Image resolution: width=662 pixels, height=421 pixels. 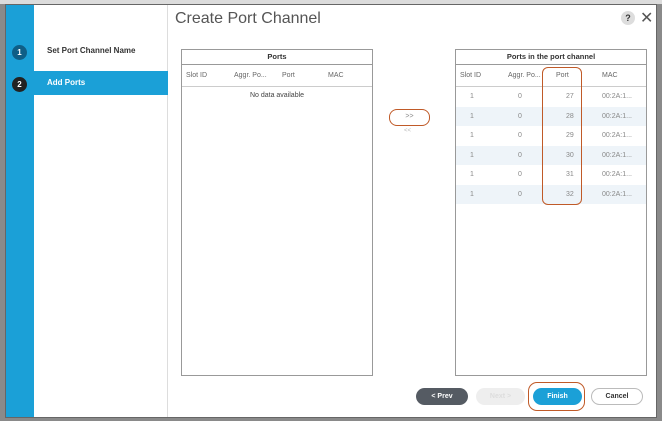 I want to click on finish-button: Finish, so click(x=557, y=396).